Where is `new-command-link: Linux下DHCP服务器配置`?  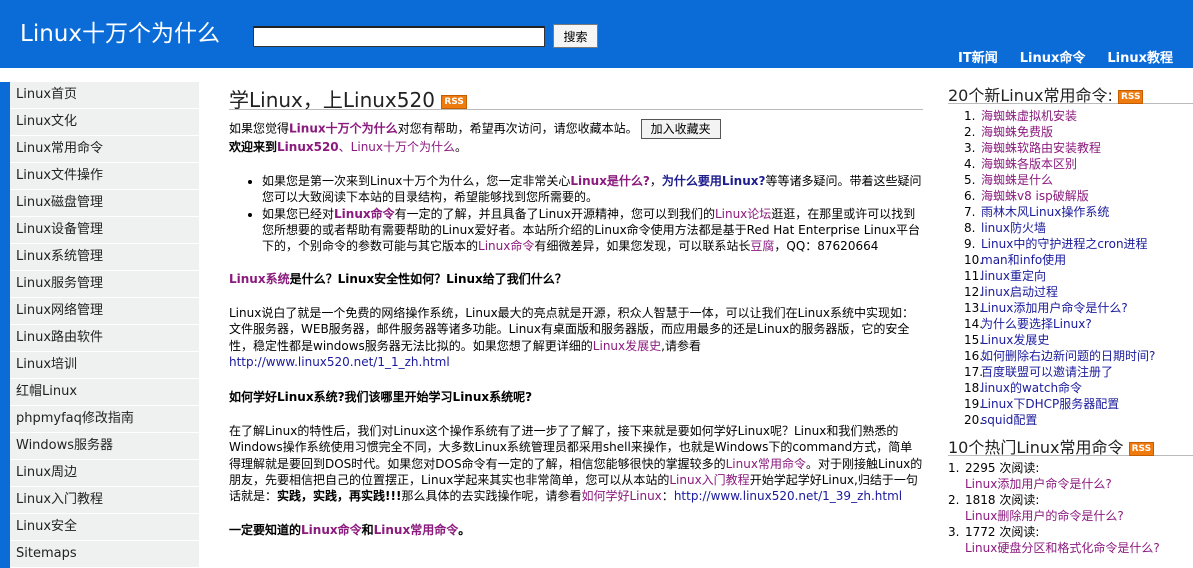 new-command-link: Linux下DHCP服务器配置 is located at coordinates (1050, 404).